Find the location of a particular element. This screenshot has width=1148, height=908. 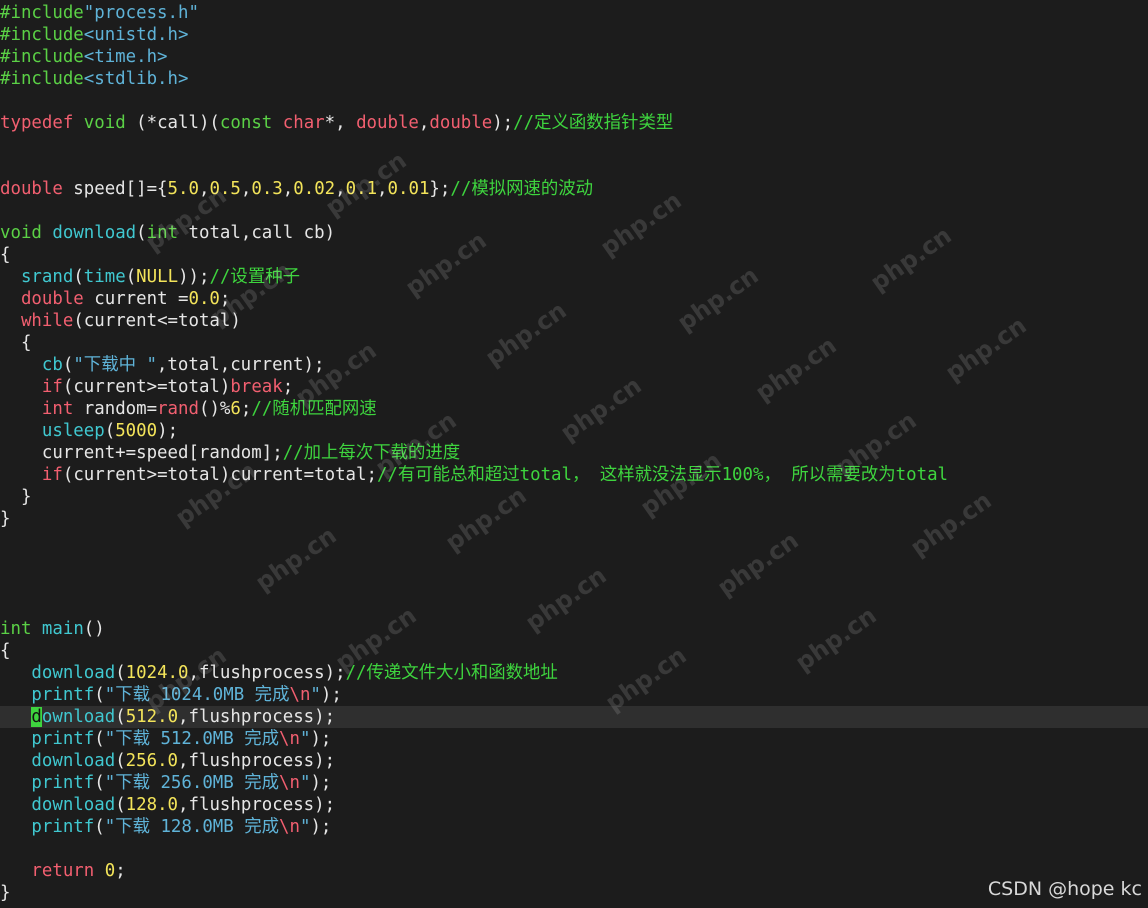

keyword-token: double is located at coordinates (387, 123).